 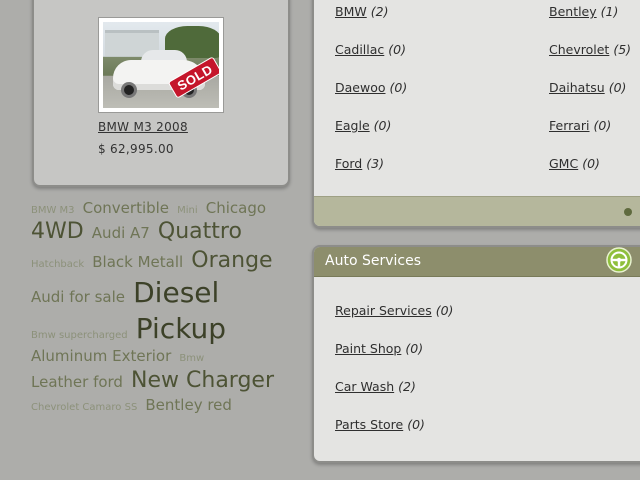 I want to click on car-photo: SOLD, so click(x=161, y=65).